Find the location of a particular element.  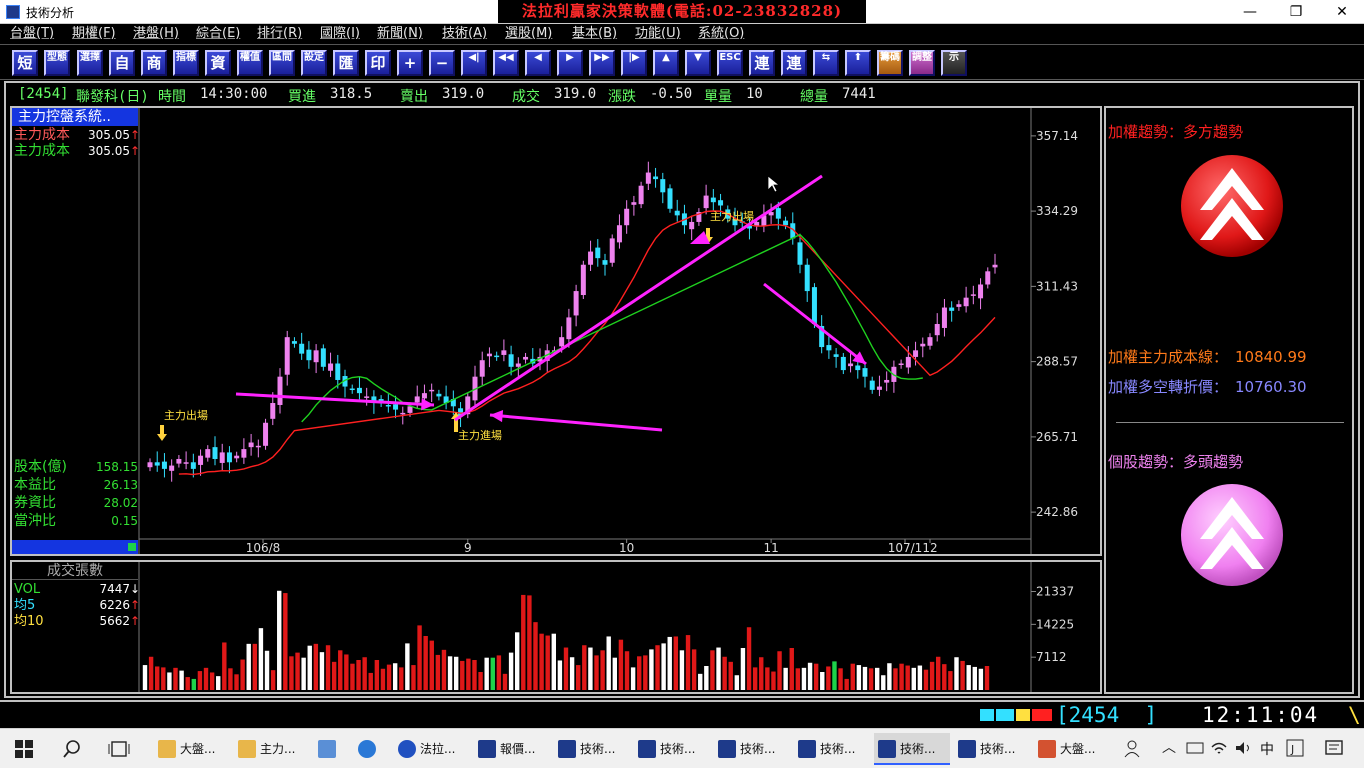

task-view-icon is located at coordinates (119, 749).